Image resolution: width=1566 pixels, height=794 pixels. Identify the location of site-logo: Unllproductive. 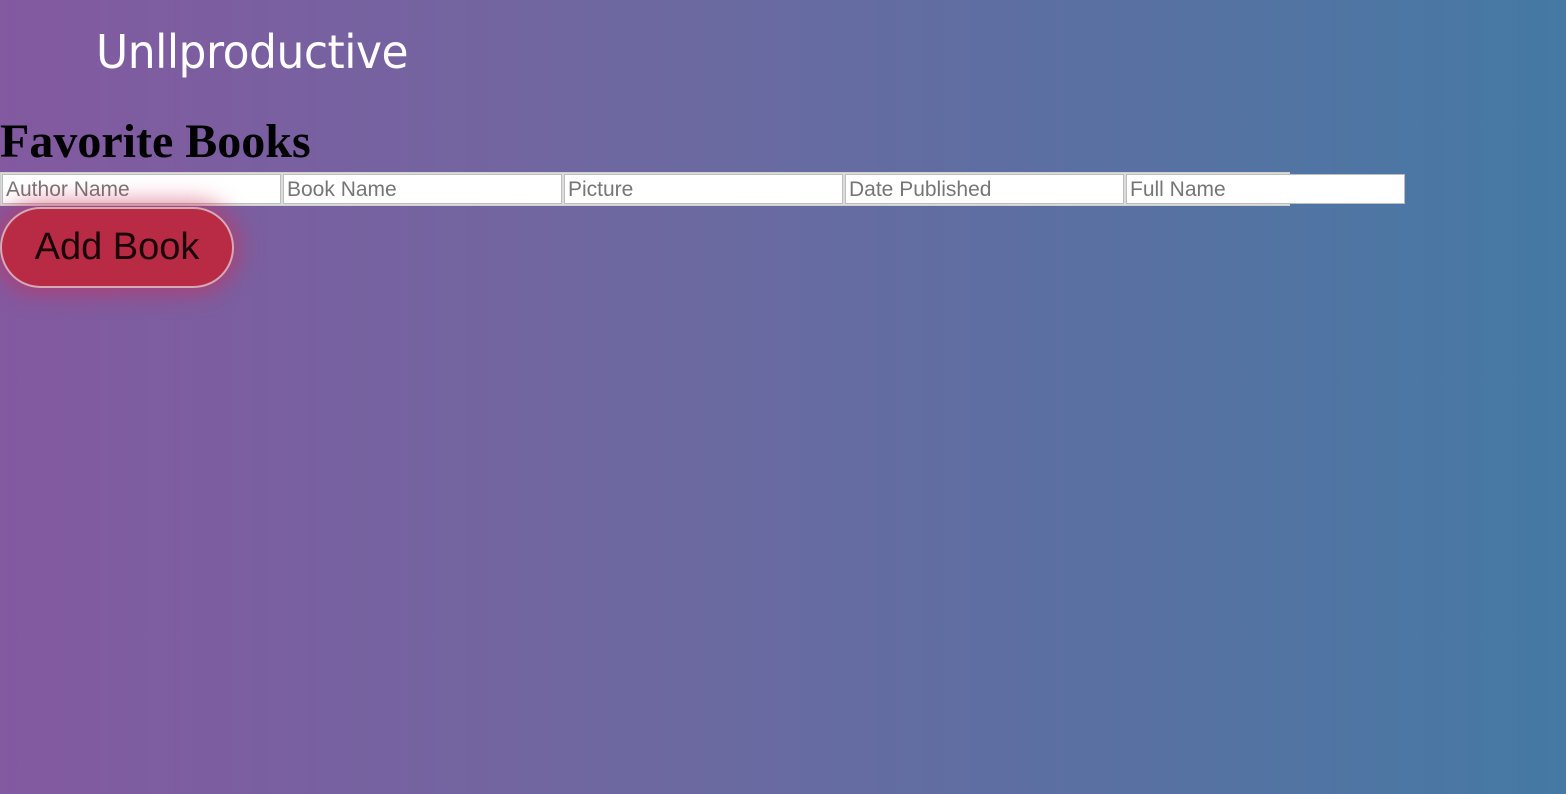
(252, 53).